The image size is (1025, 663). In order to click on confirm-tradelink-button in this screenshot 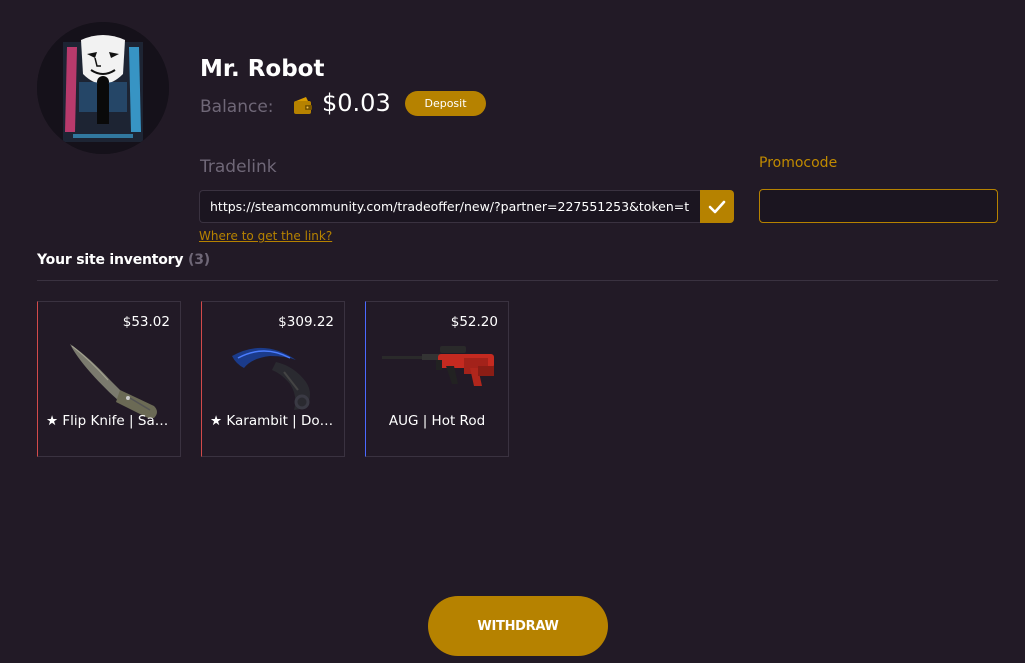, I will do `click(717, 206)`.